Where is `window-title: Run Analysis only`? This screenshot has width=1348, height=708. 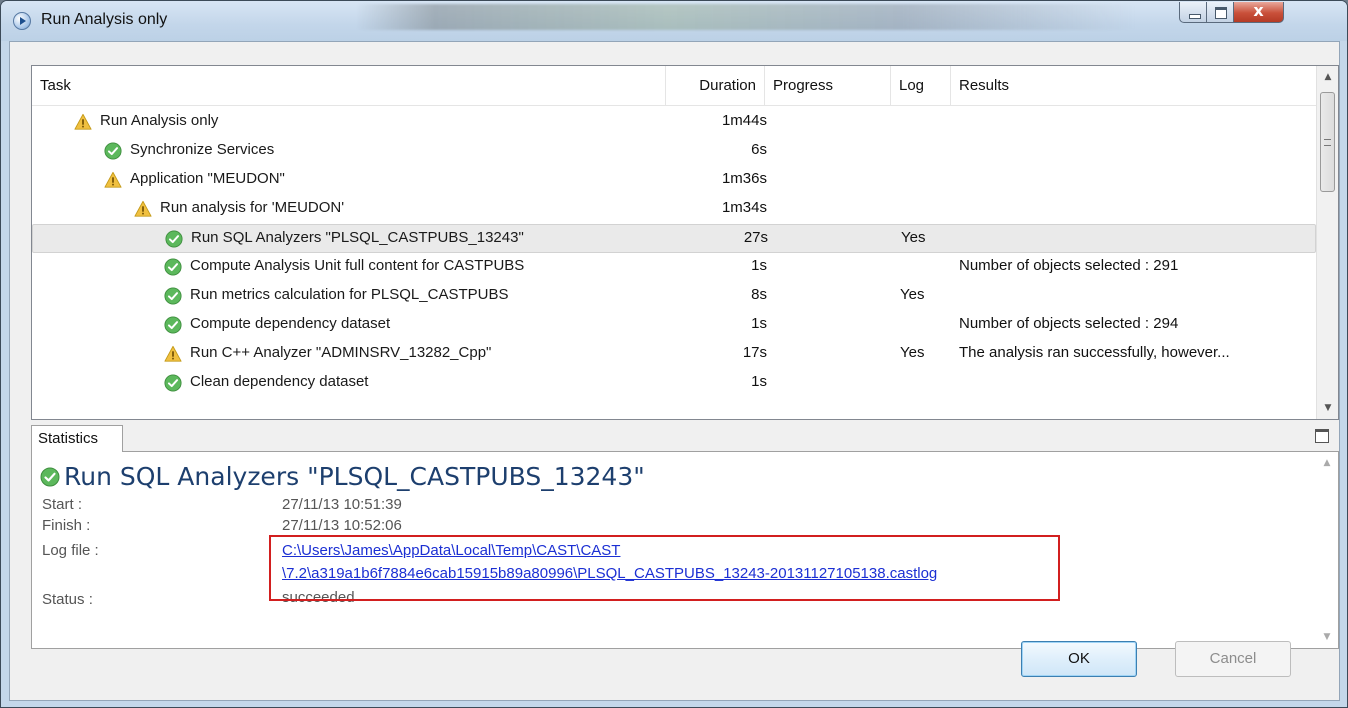
window-title: Run Analysis only is located at coordinates (104, 19).